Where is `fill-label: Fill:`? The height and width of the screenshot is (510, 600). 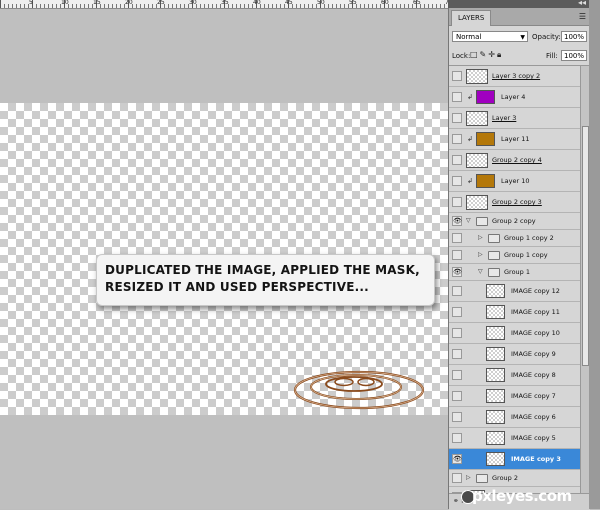
fill-label: Fill: is located at coordinates (552, 56).